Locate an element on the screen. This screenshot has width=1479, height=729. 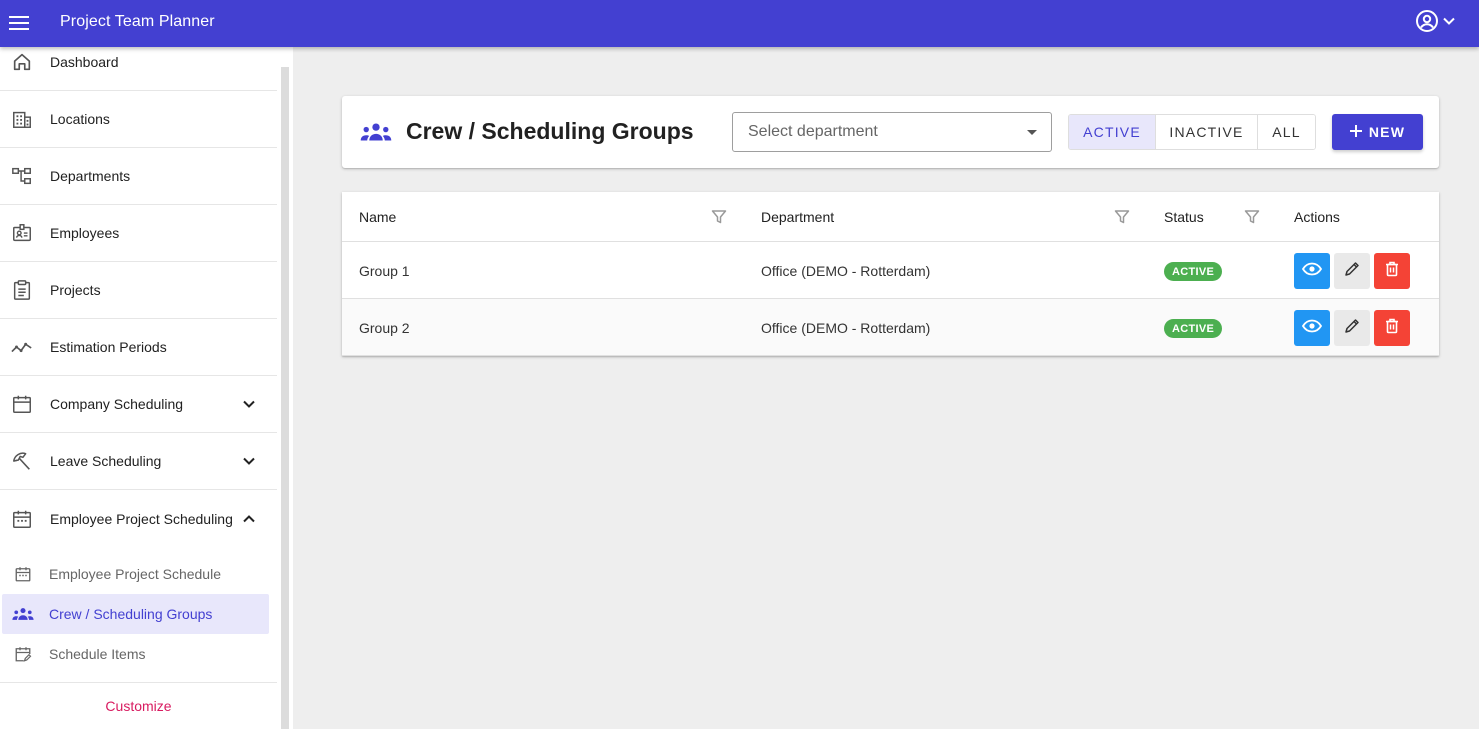
building-icon is located at coordinates (22, 119).